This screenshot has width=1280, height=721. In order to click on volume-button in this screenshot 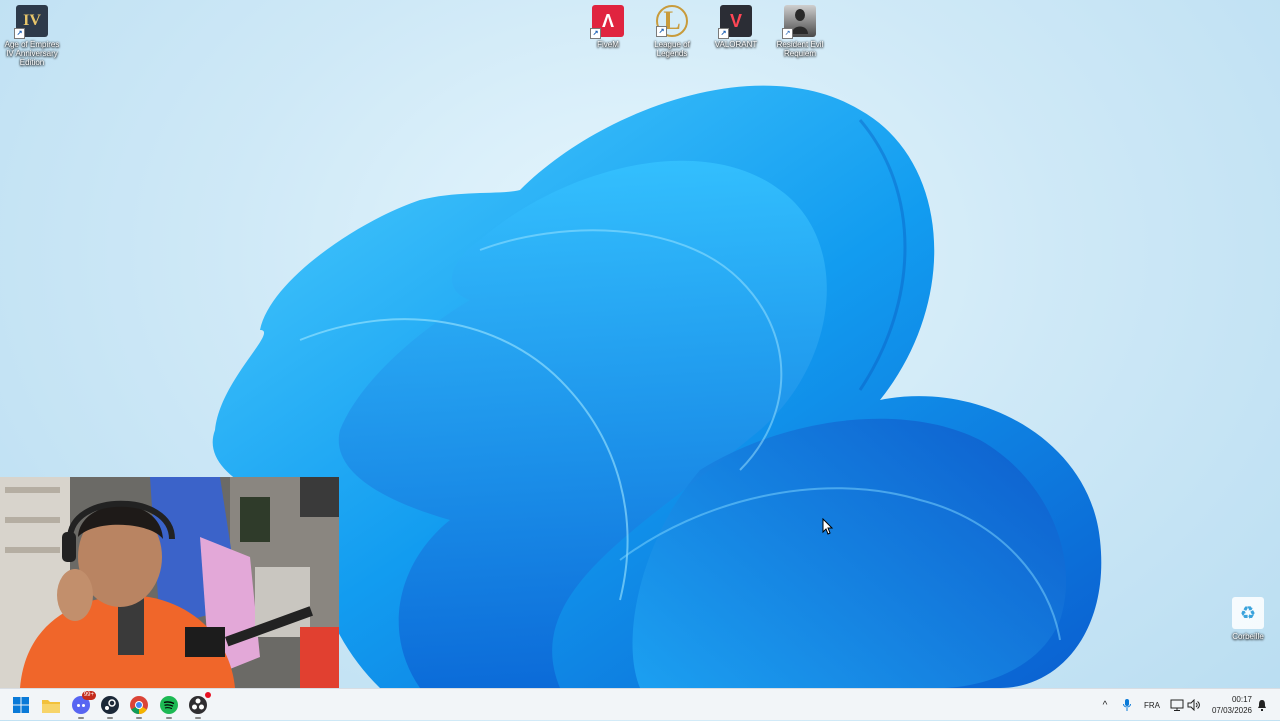, I will do `click(1194, 705)`.